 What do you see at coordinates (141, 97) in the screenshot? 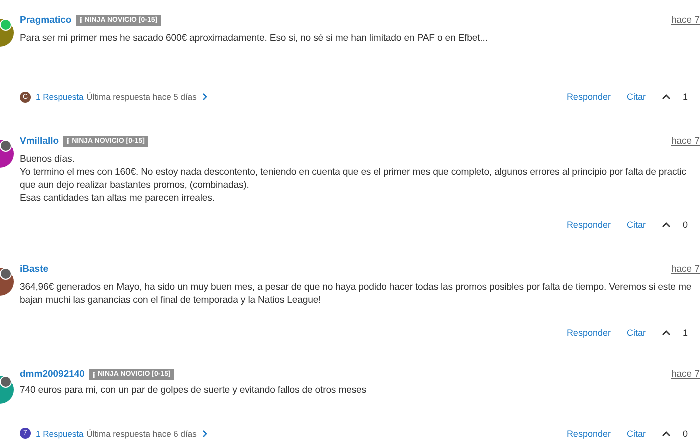
I see `last-reply-text: Última respuesta hace 5 días` at bounding box center [141, 97].